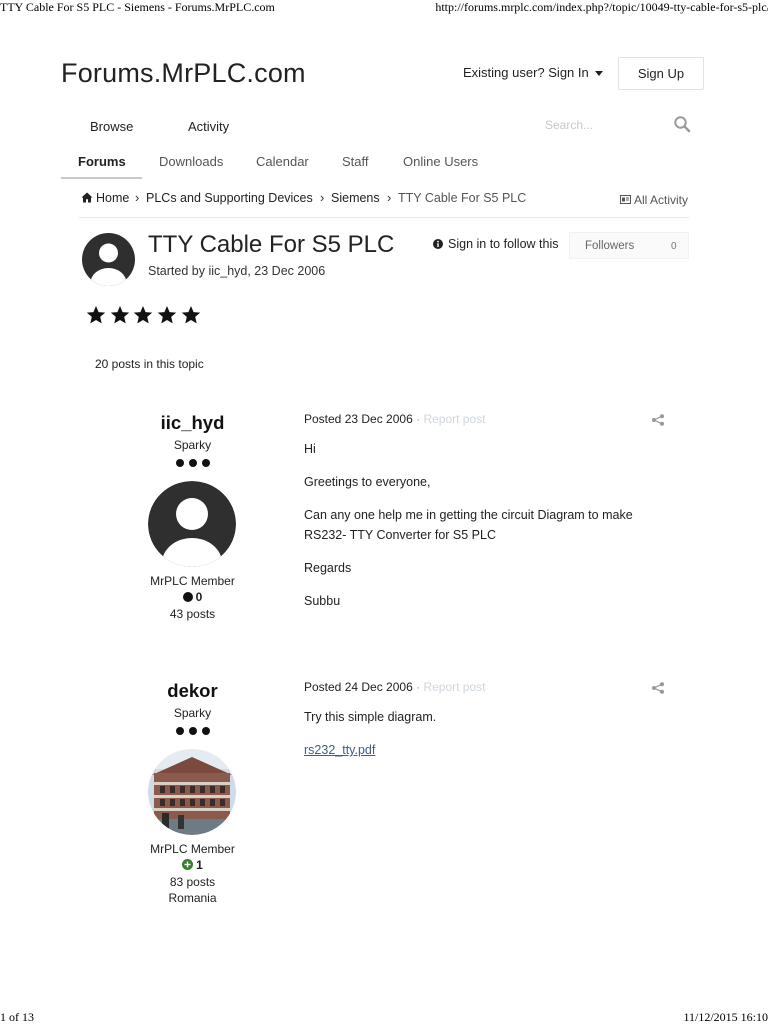 The height and width of the screenshot is (1024, 768). I want to click on search-input, so click(602, 125).